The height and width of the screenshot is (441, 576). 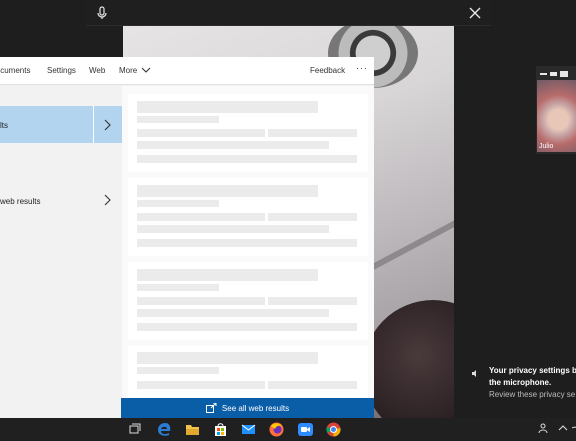 I want to click on tab-more-label: More, so click(x=128, y=70).